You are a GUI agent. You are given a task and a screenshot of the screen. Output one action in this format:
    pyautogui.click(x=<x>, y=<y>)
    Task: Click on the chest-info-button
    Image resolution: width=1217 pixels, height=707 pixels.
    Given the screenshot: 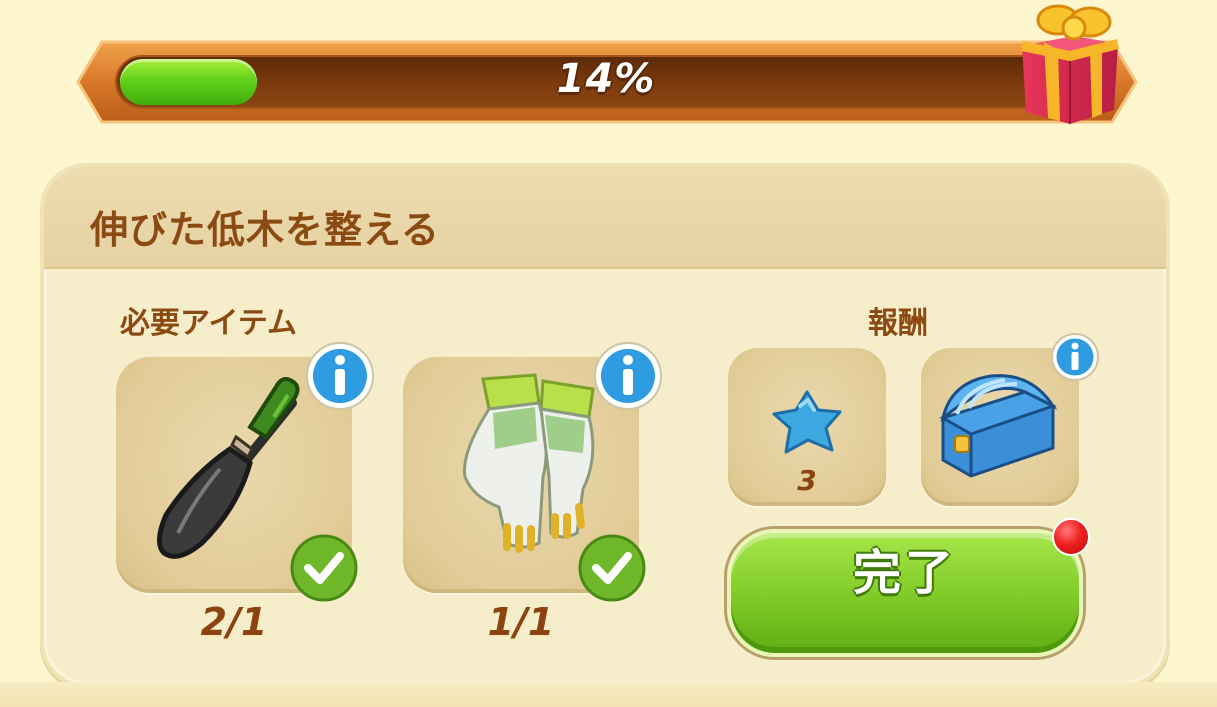 What is the action you would take?
    pyautogui.click(x=1075, y=357)
    